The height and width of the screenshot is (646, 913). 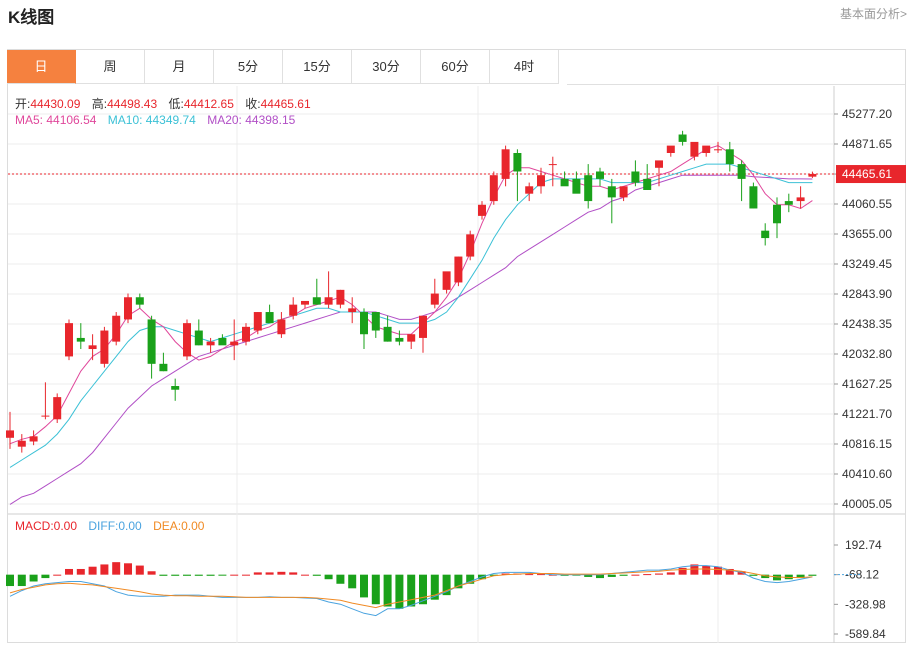 I want to click on macd-tick-label: -328.98, so click(x=865, y=604).